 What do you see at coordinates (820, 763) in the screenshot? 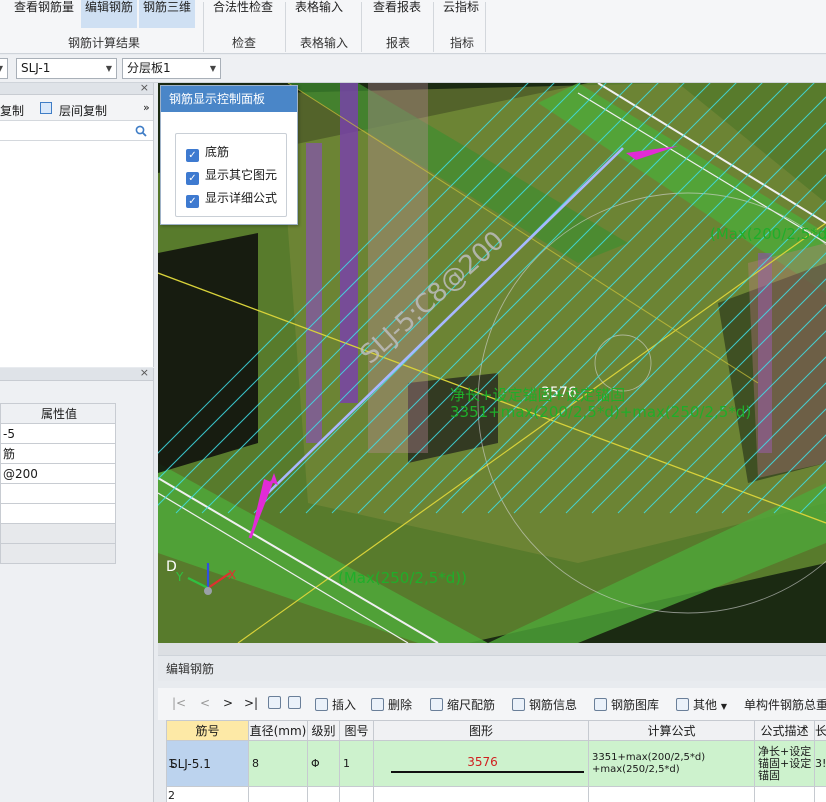
I see `length-cell: 3!` at bounding box center [820, 763].